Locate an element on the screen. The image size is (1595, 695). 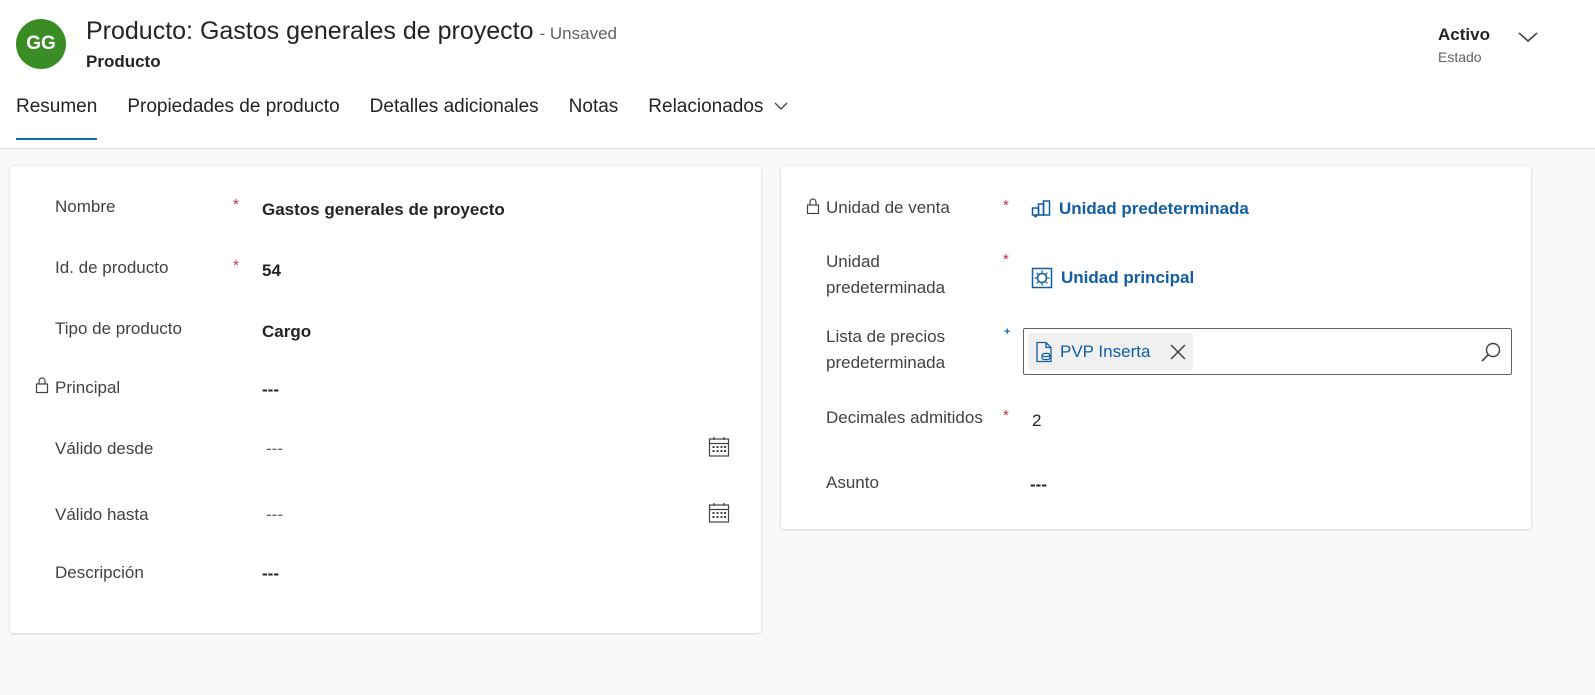
entity-name: Producto is located at coordinates (123, 61).